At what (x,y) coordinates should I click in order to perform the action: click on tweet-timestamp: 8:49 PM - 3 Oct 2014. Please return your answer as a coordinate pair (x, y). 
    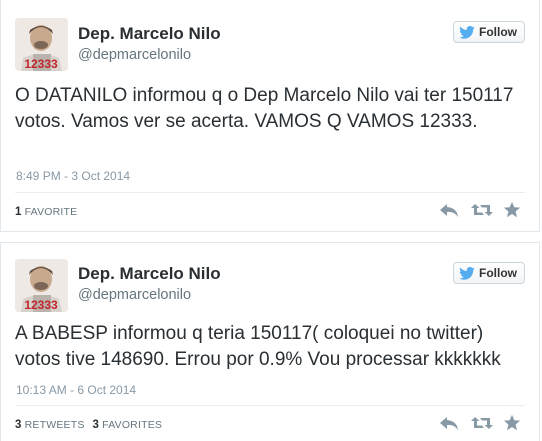
    Looking at the image, I should click on (73, 176).